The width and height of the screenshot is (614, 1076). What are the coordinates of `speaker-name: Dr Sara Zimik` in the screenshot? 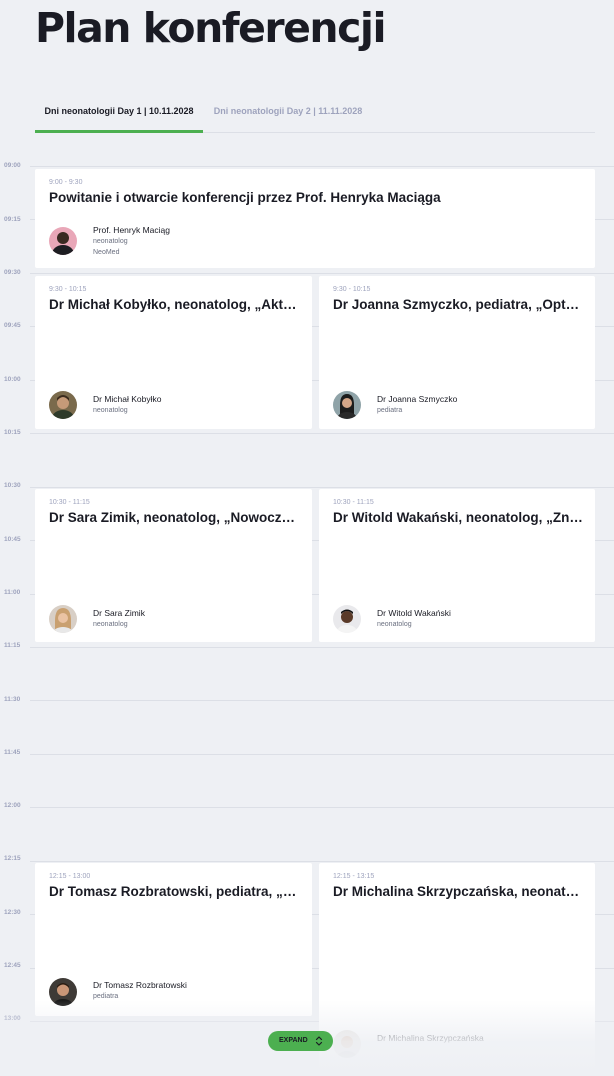 It's located at (119, 613).